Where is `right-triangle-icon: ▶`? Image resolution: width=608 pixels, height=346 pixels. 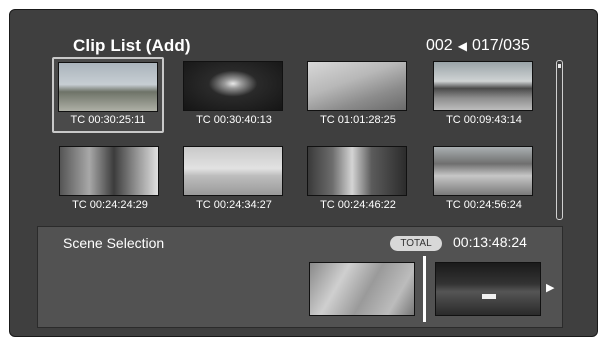 right-triangle-icon: ▶ is located at coordinates (550, 288).